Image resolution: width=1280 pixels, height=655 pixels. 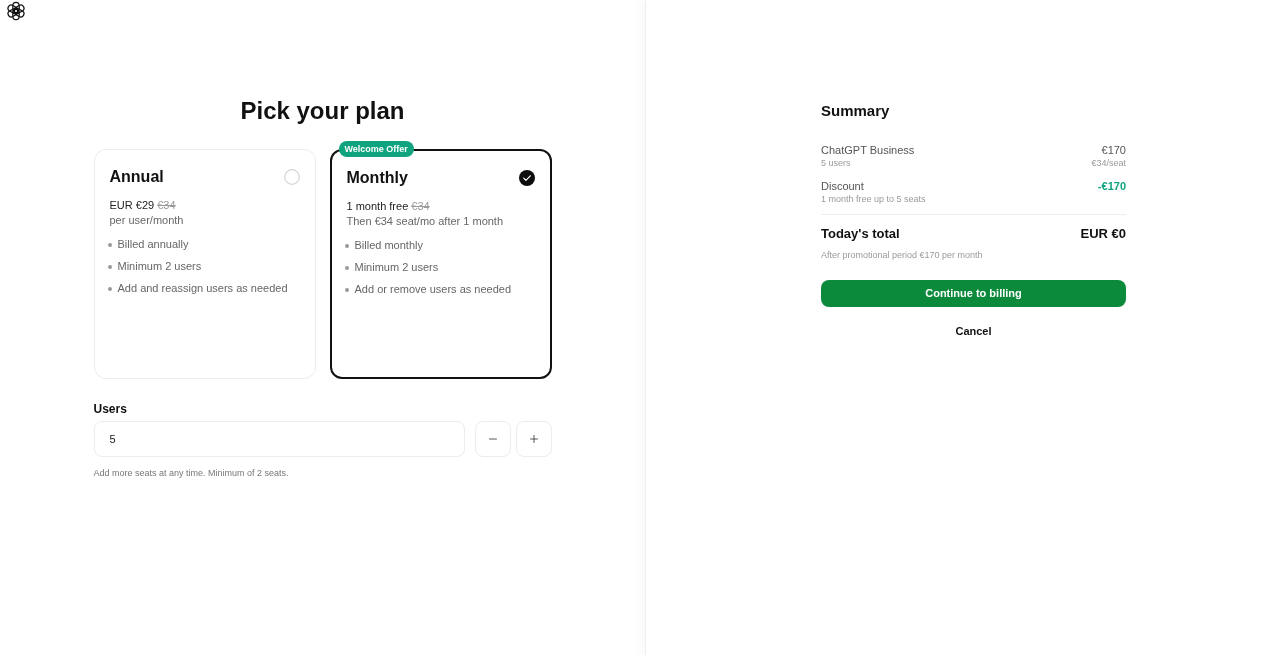 I want to click on total-label: Today's total, so click(x=860, y=234).